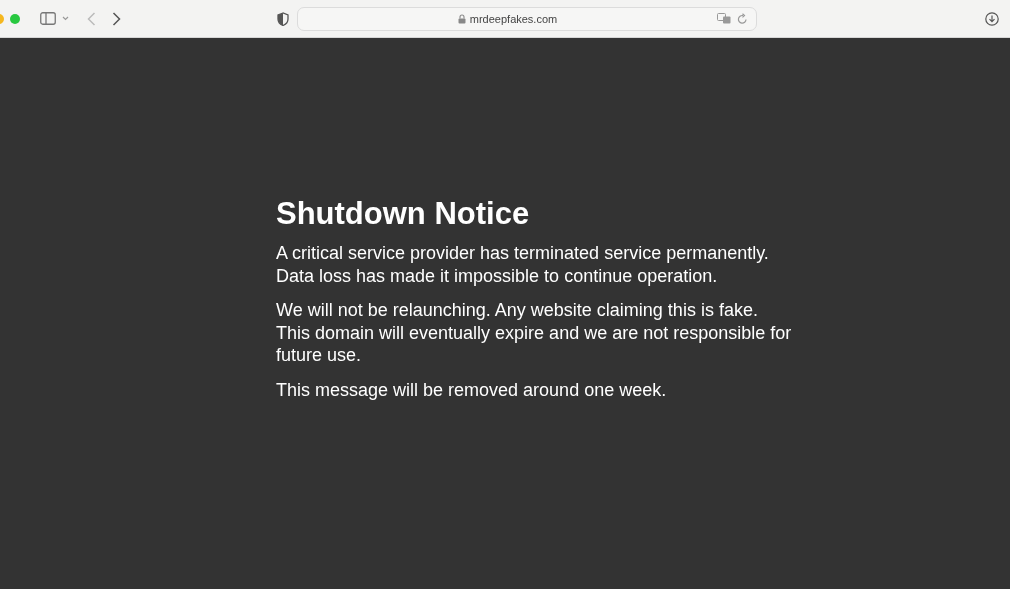  I want to click on reload-icon, so click(742, 18).